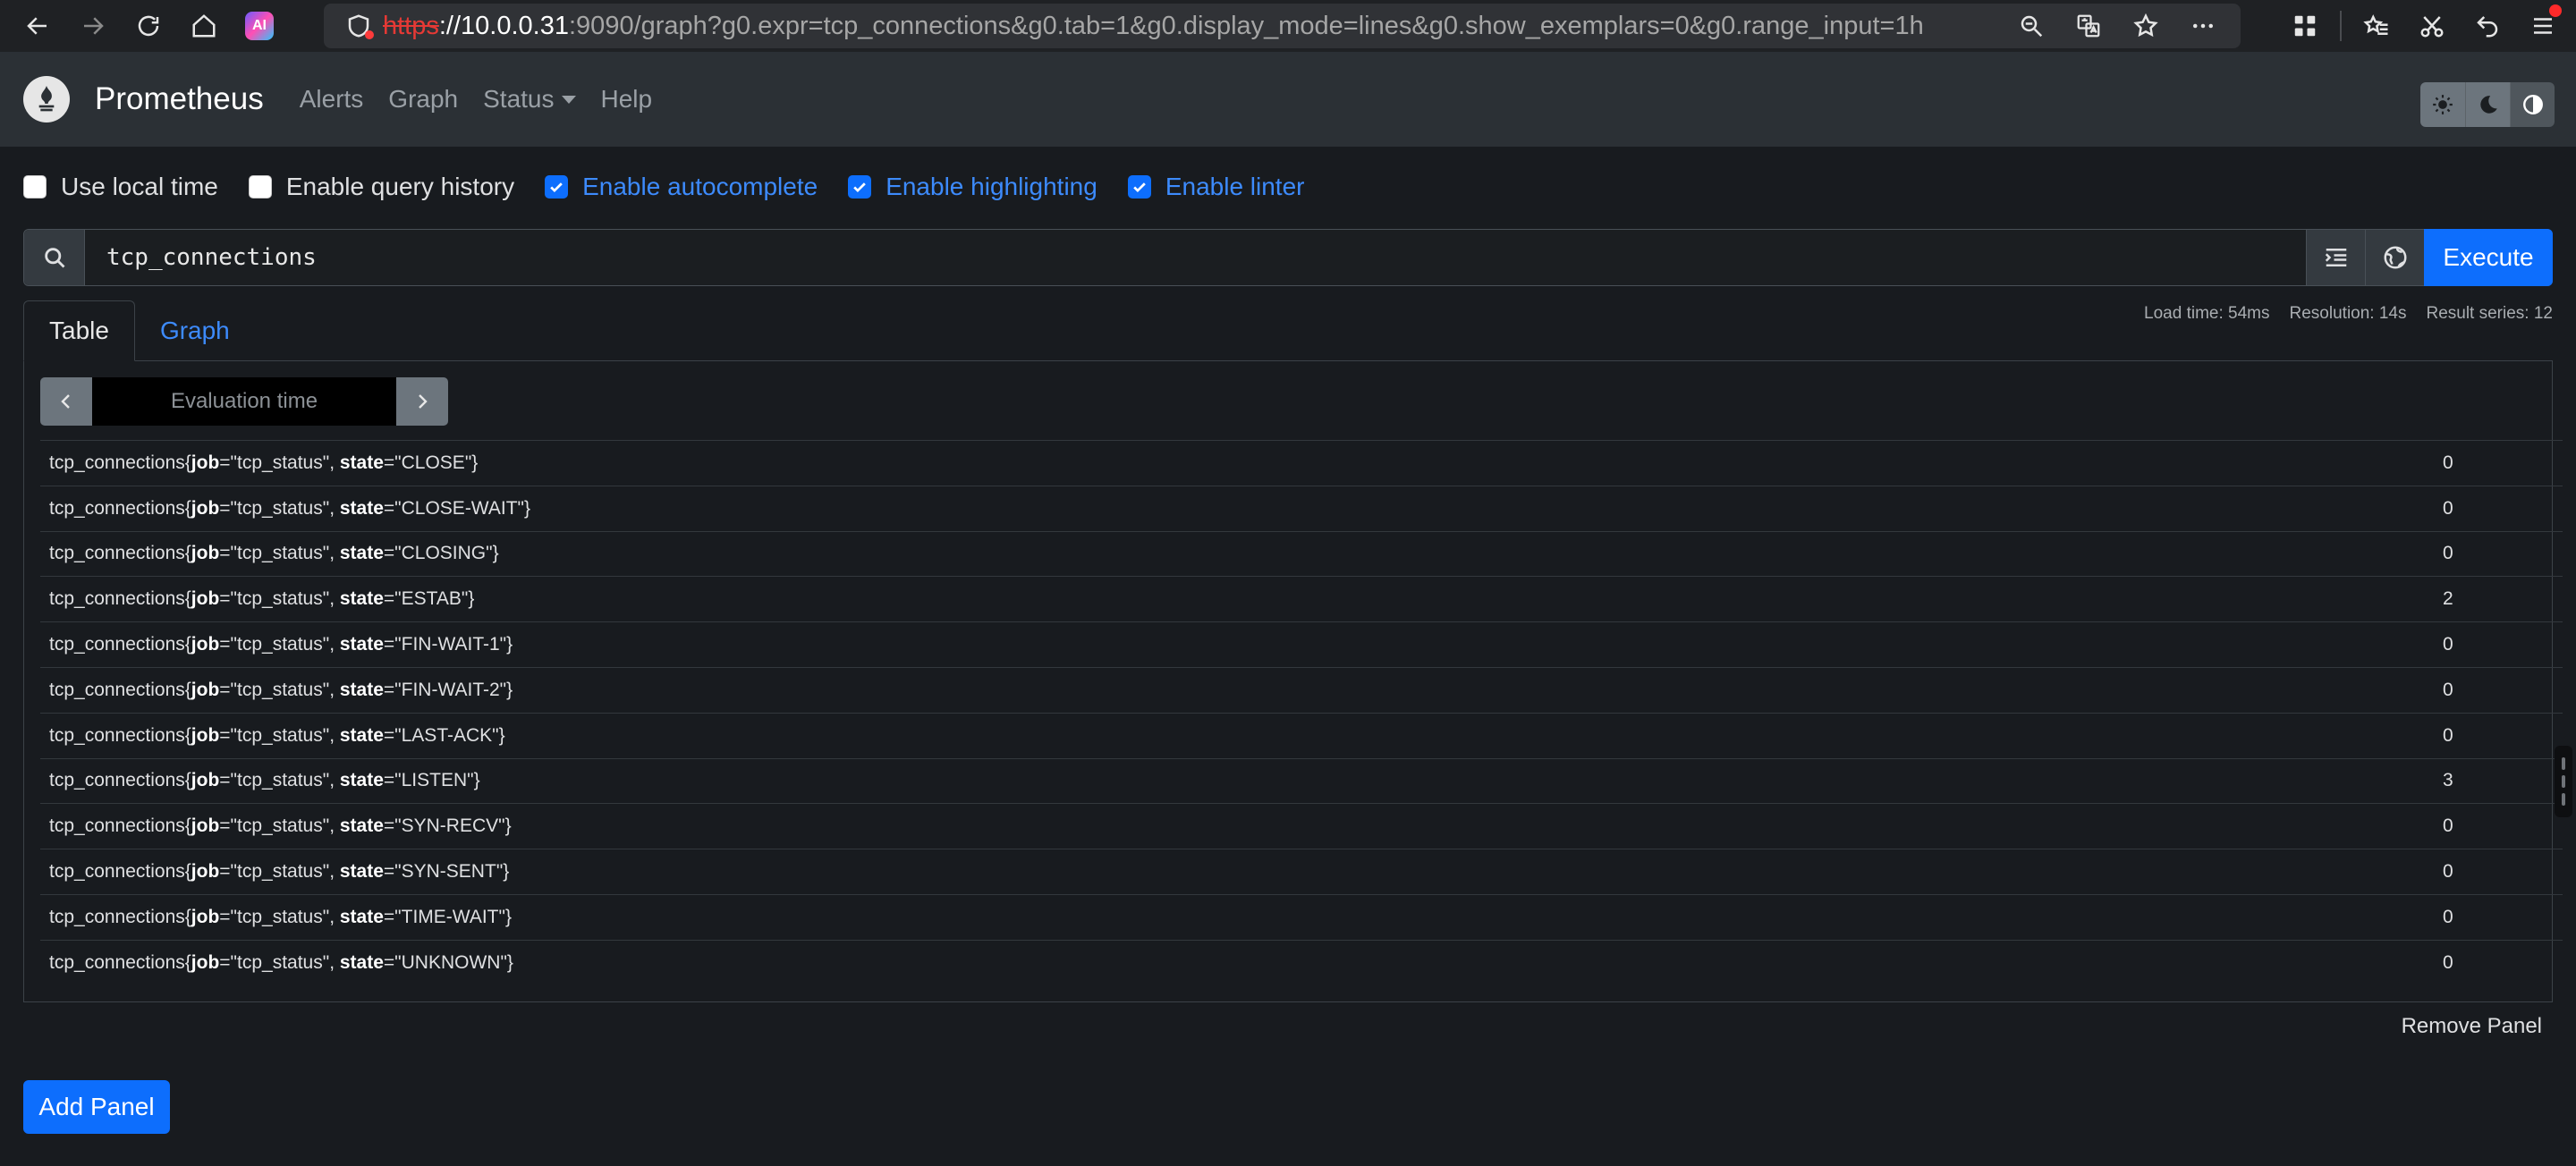 The width and height of the screenshot is (2576, 1166). I want to click on check-icon, so click(556, 187).